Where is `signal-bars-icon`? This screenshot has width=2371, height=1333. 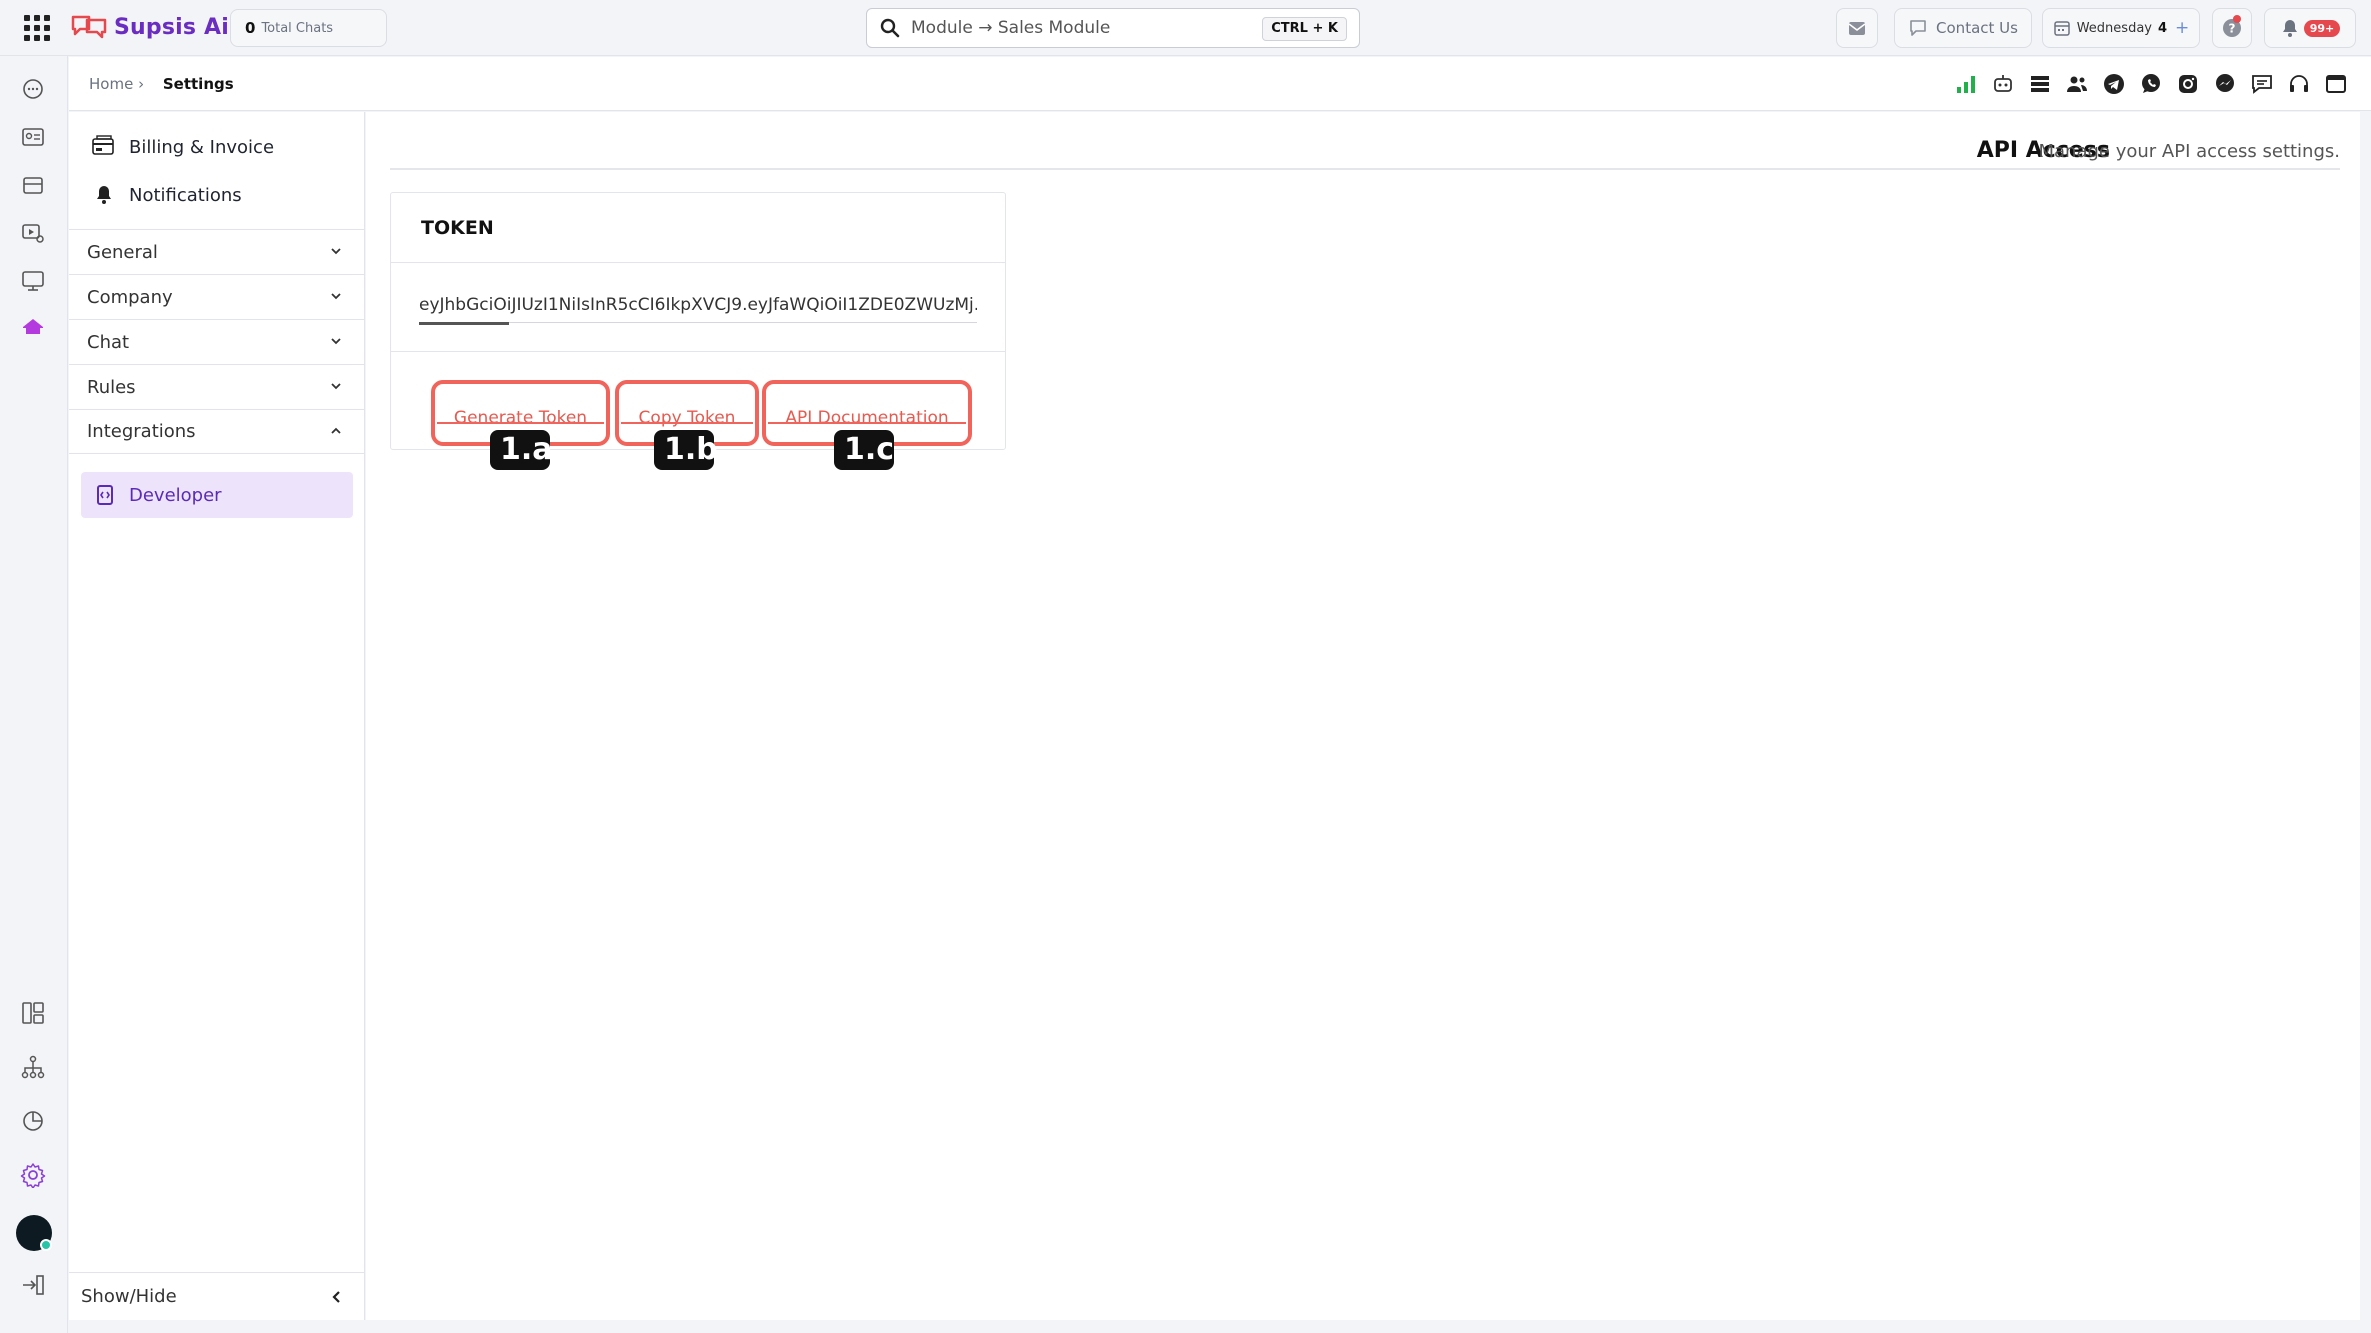 signal-bars-icon is located at coordinates (1966, 84).